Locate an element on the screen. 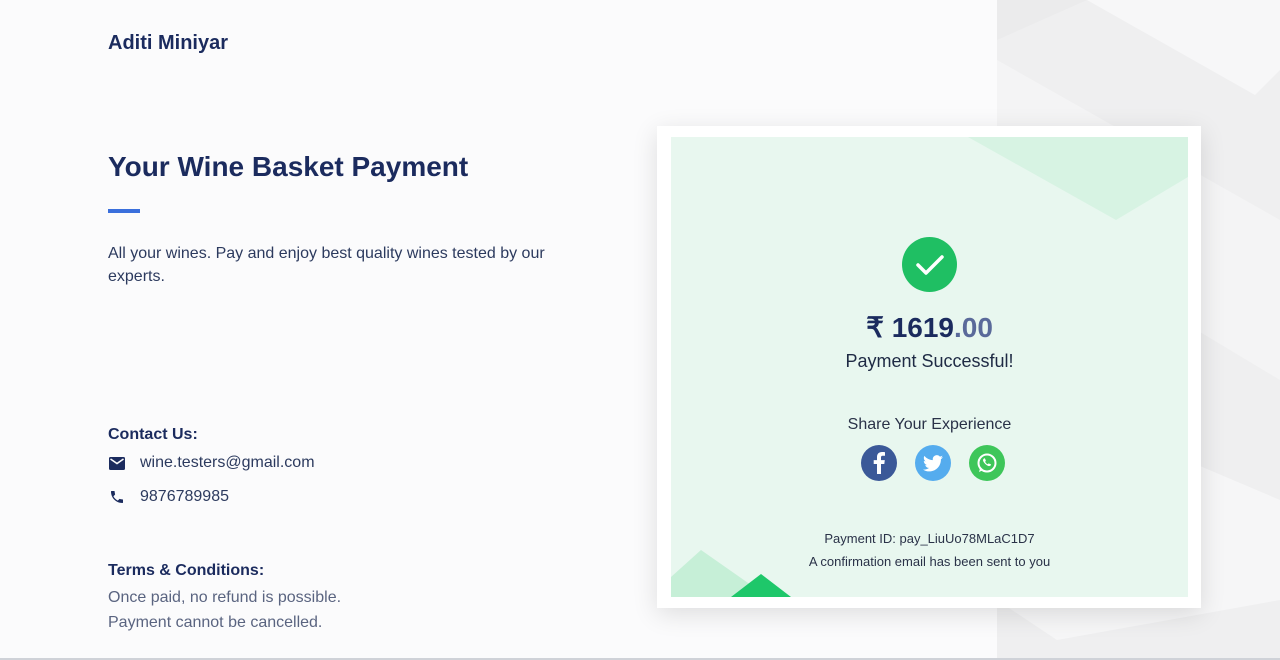 The height and width of the screenshot is (660, 1280). facebook-icon is located at coordinates (879, 463).